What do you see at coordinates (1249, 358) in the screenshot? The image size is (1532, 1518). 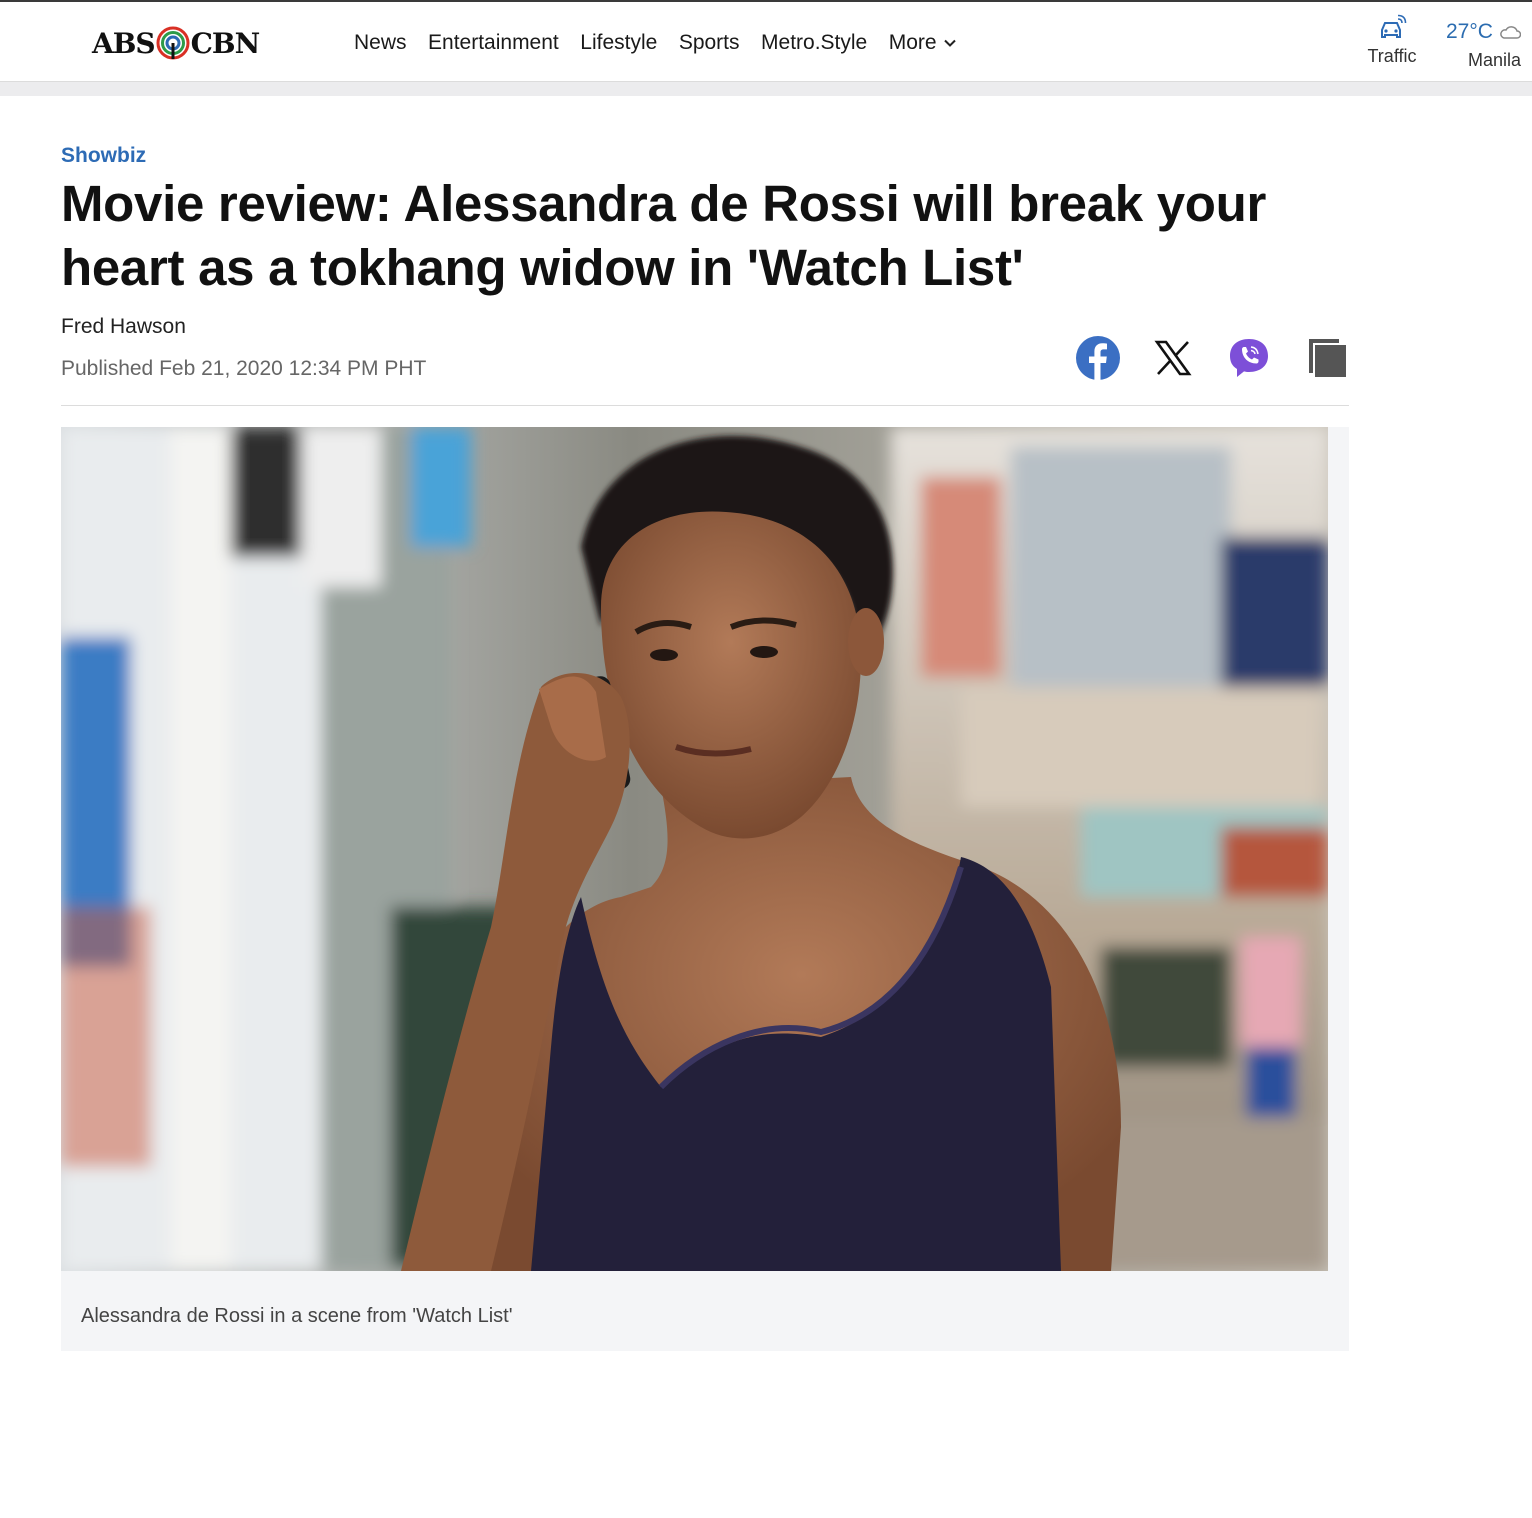 I see `viber-icon` at bounding box center [1249, 358].